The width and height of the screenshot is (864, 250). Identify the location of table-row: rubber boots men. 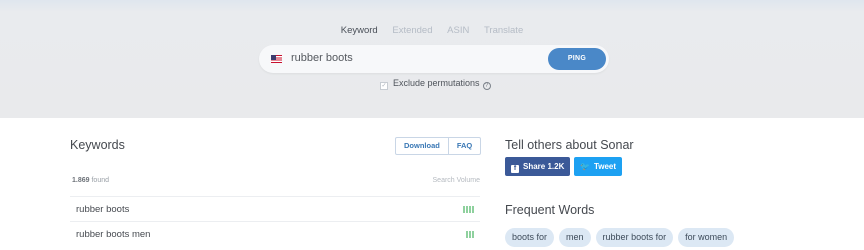
(275, 233).